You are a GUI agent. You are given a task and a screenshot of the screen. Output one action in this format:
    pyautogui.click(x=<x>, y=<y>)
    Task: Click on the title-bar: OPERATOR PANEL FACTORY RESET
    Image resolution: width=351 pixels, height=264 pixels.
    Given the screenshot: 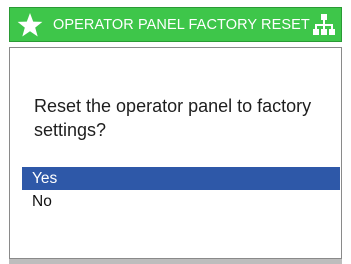 What is the action you would take?
    pyautogui.click(x=175, y=24)
    